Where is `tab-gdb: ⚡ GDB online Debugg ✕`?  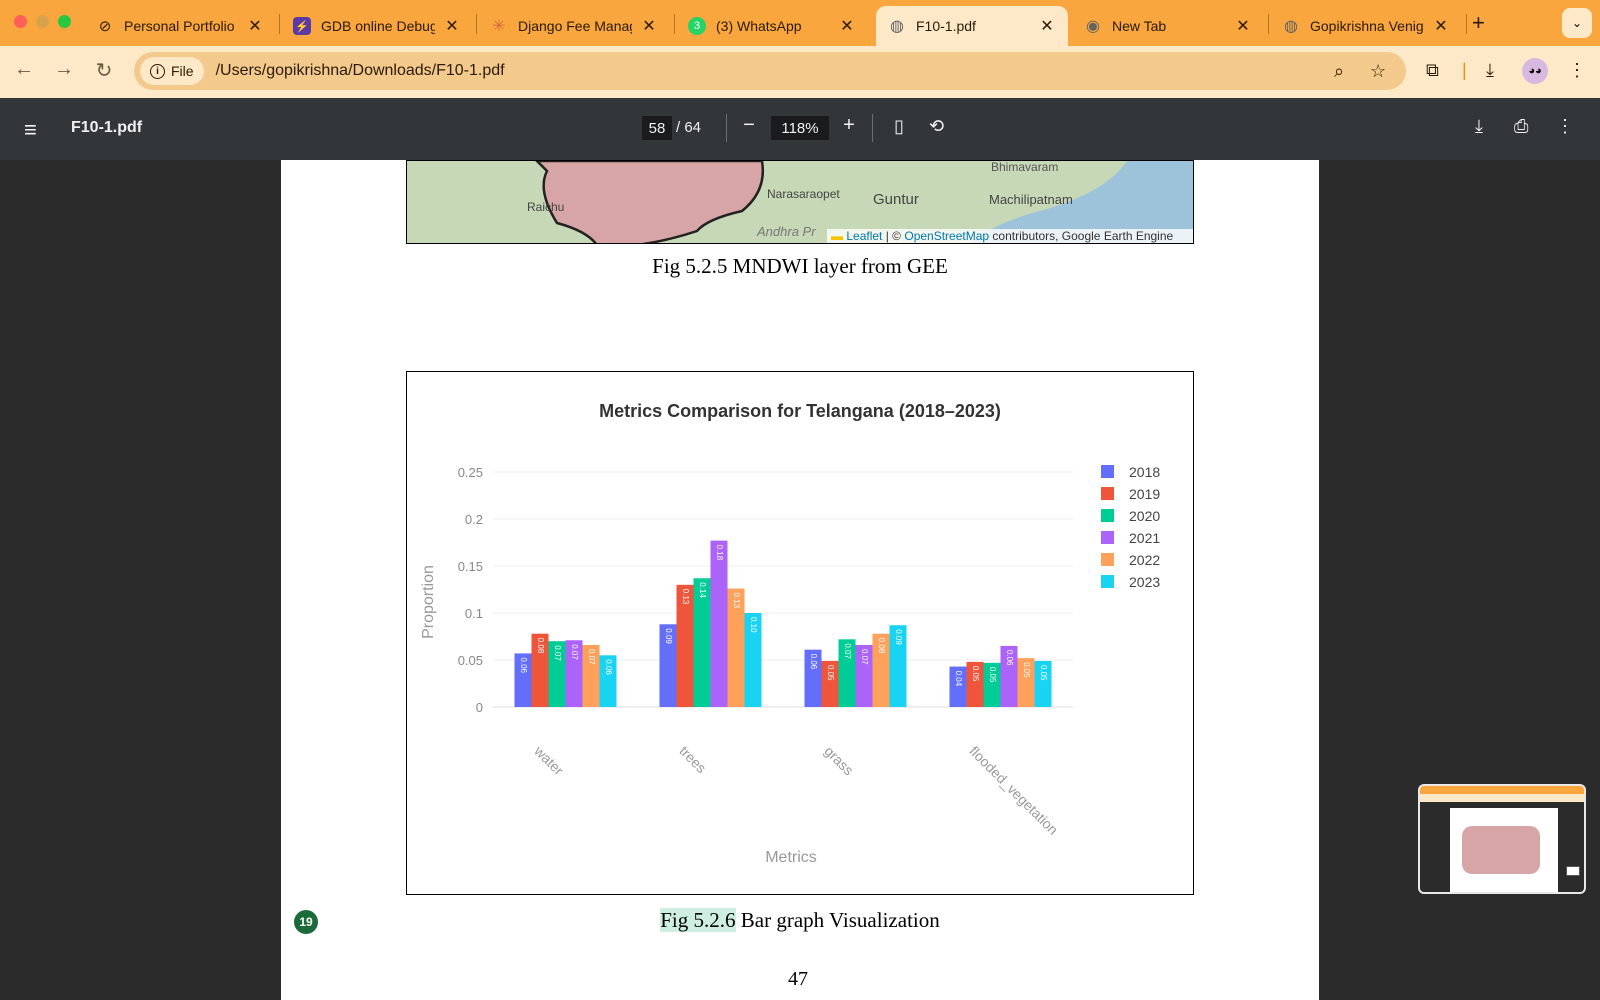
tab-gdb: ⚡ GDB online Debugg ✕ is located at coordinates (377, 26).